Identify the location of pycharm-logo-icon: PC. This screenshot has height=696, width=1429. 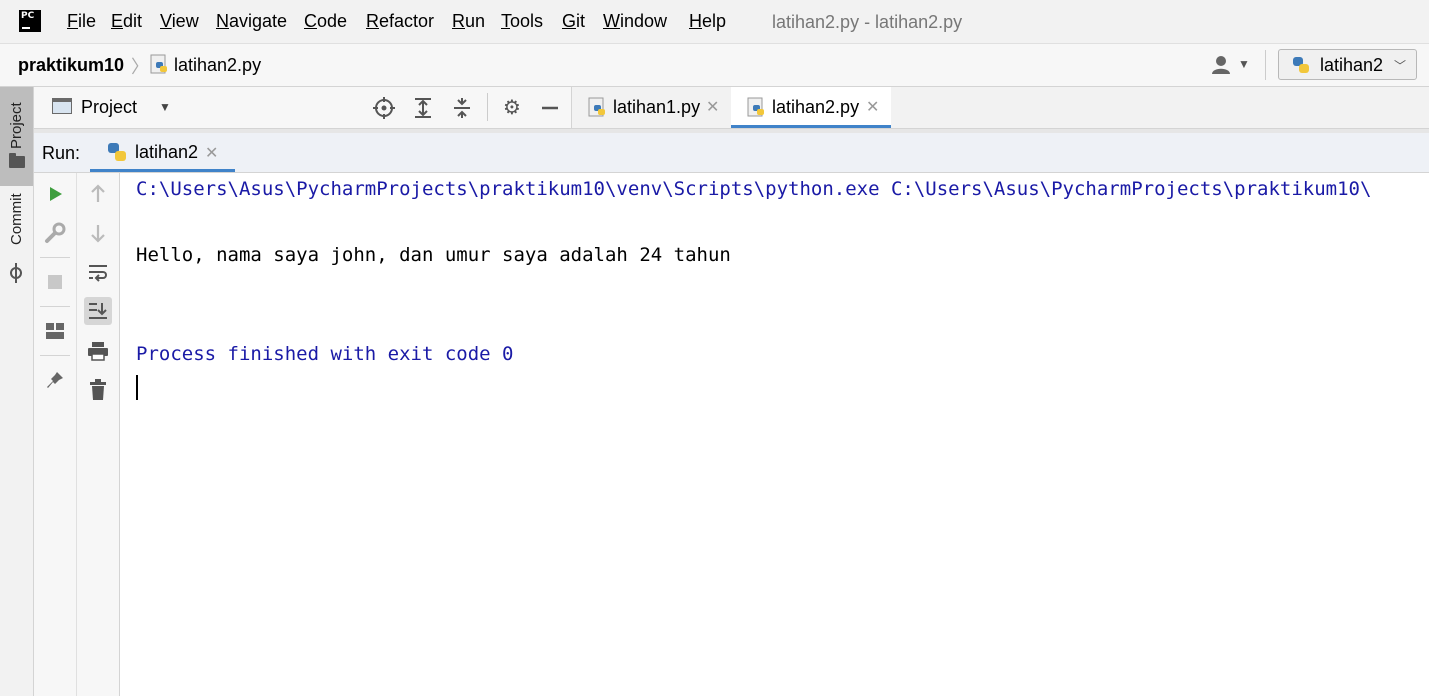
(30, 21).